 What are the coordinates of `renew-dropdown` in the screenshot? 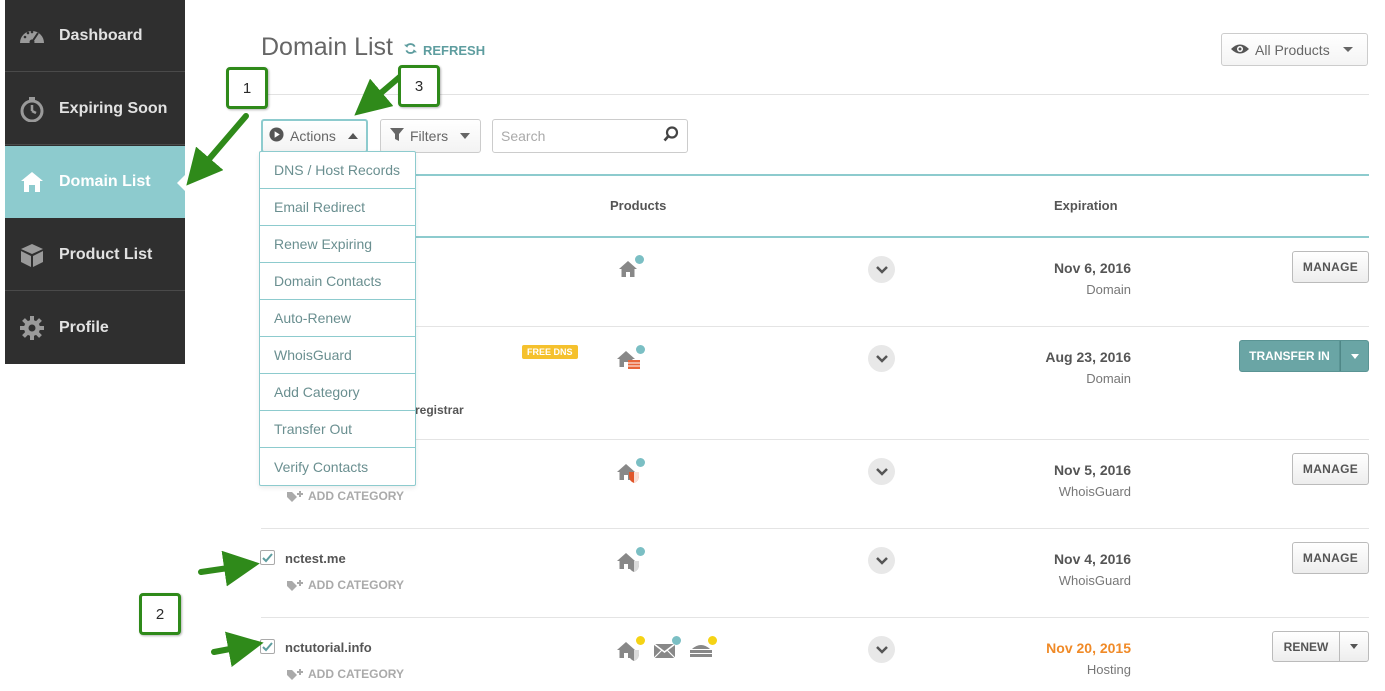 It's located at (1354, 646).